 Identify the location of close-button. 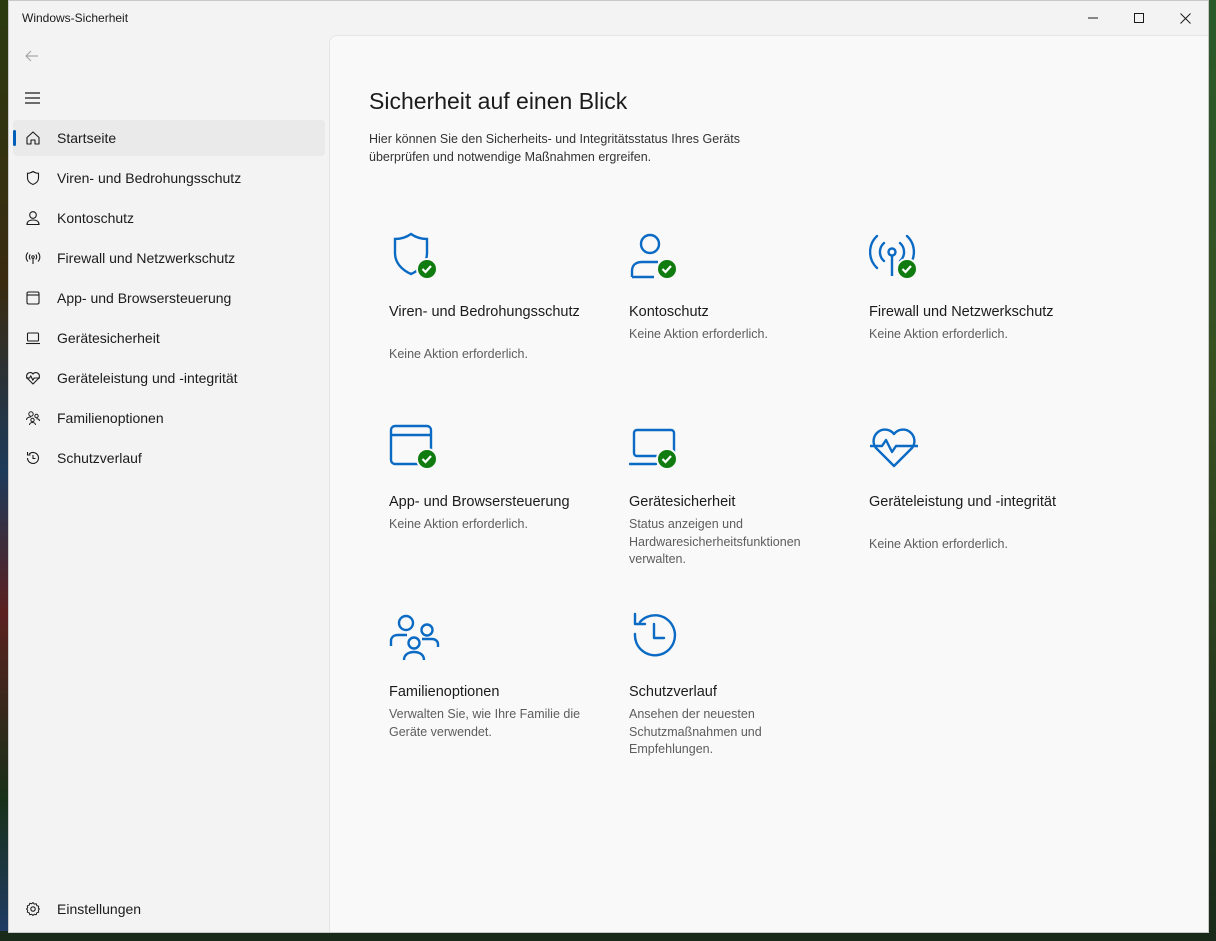
(1185, 18).